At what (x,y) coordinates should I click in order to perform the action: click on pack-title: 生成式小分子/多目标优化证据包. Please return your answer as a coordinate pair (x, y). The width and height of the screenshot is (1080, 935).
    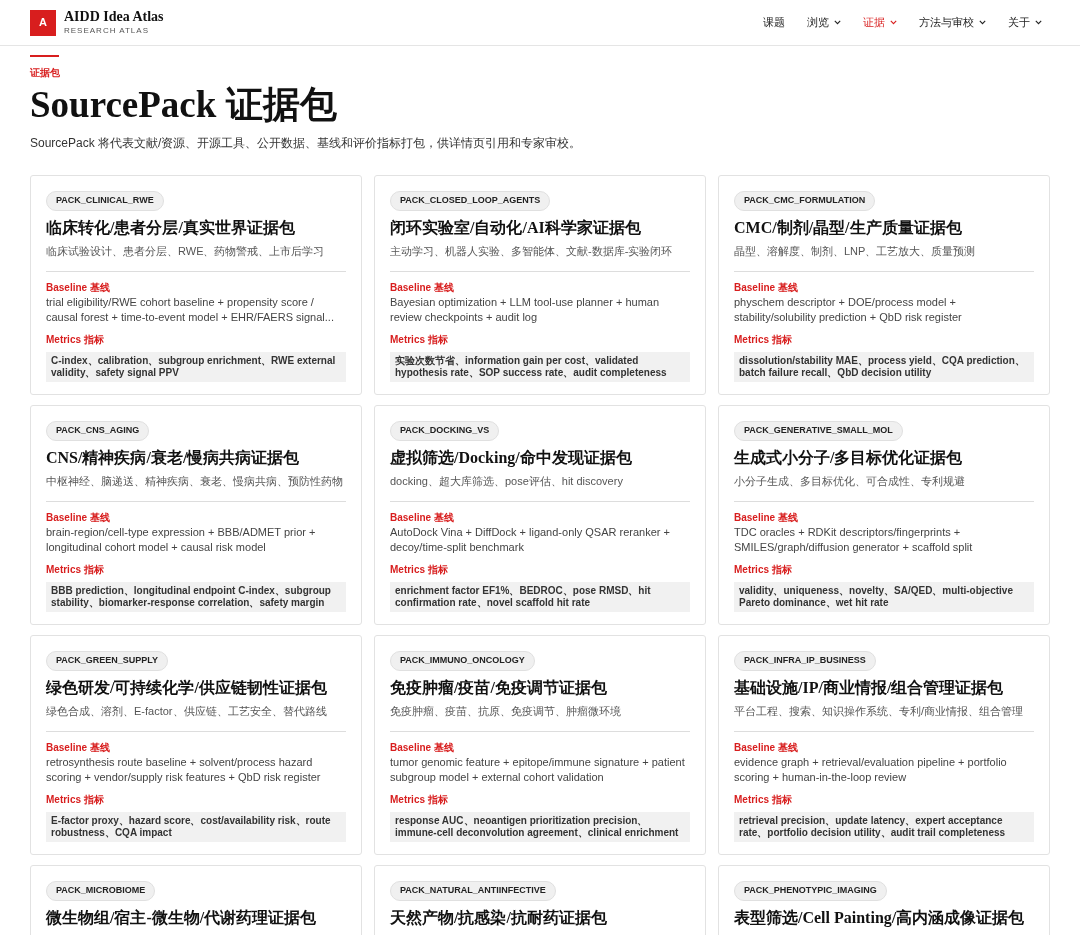
    Looking at the image, I should click on (849, 457).